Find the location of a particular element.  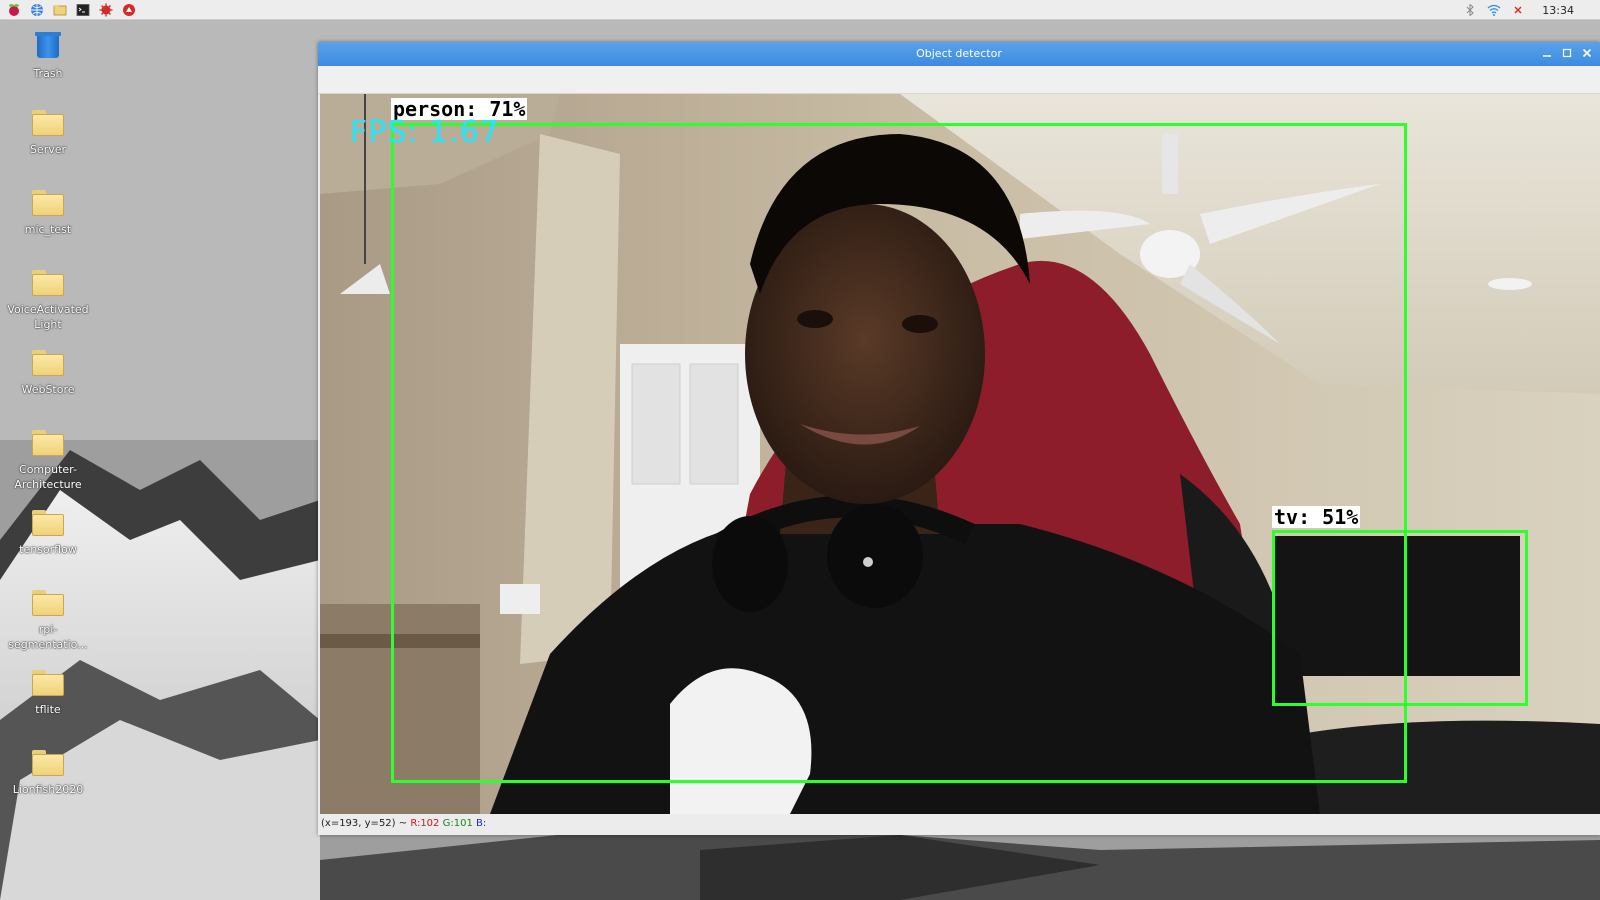

desktop-icon-label: Lionfish2020 is located at coordinates (48, 789).